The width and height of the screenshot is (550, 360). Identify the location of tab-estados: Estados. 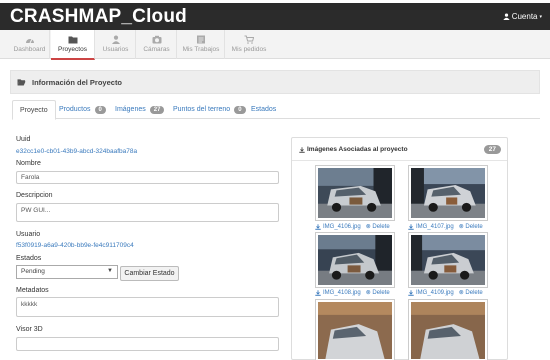
(263, 109).